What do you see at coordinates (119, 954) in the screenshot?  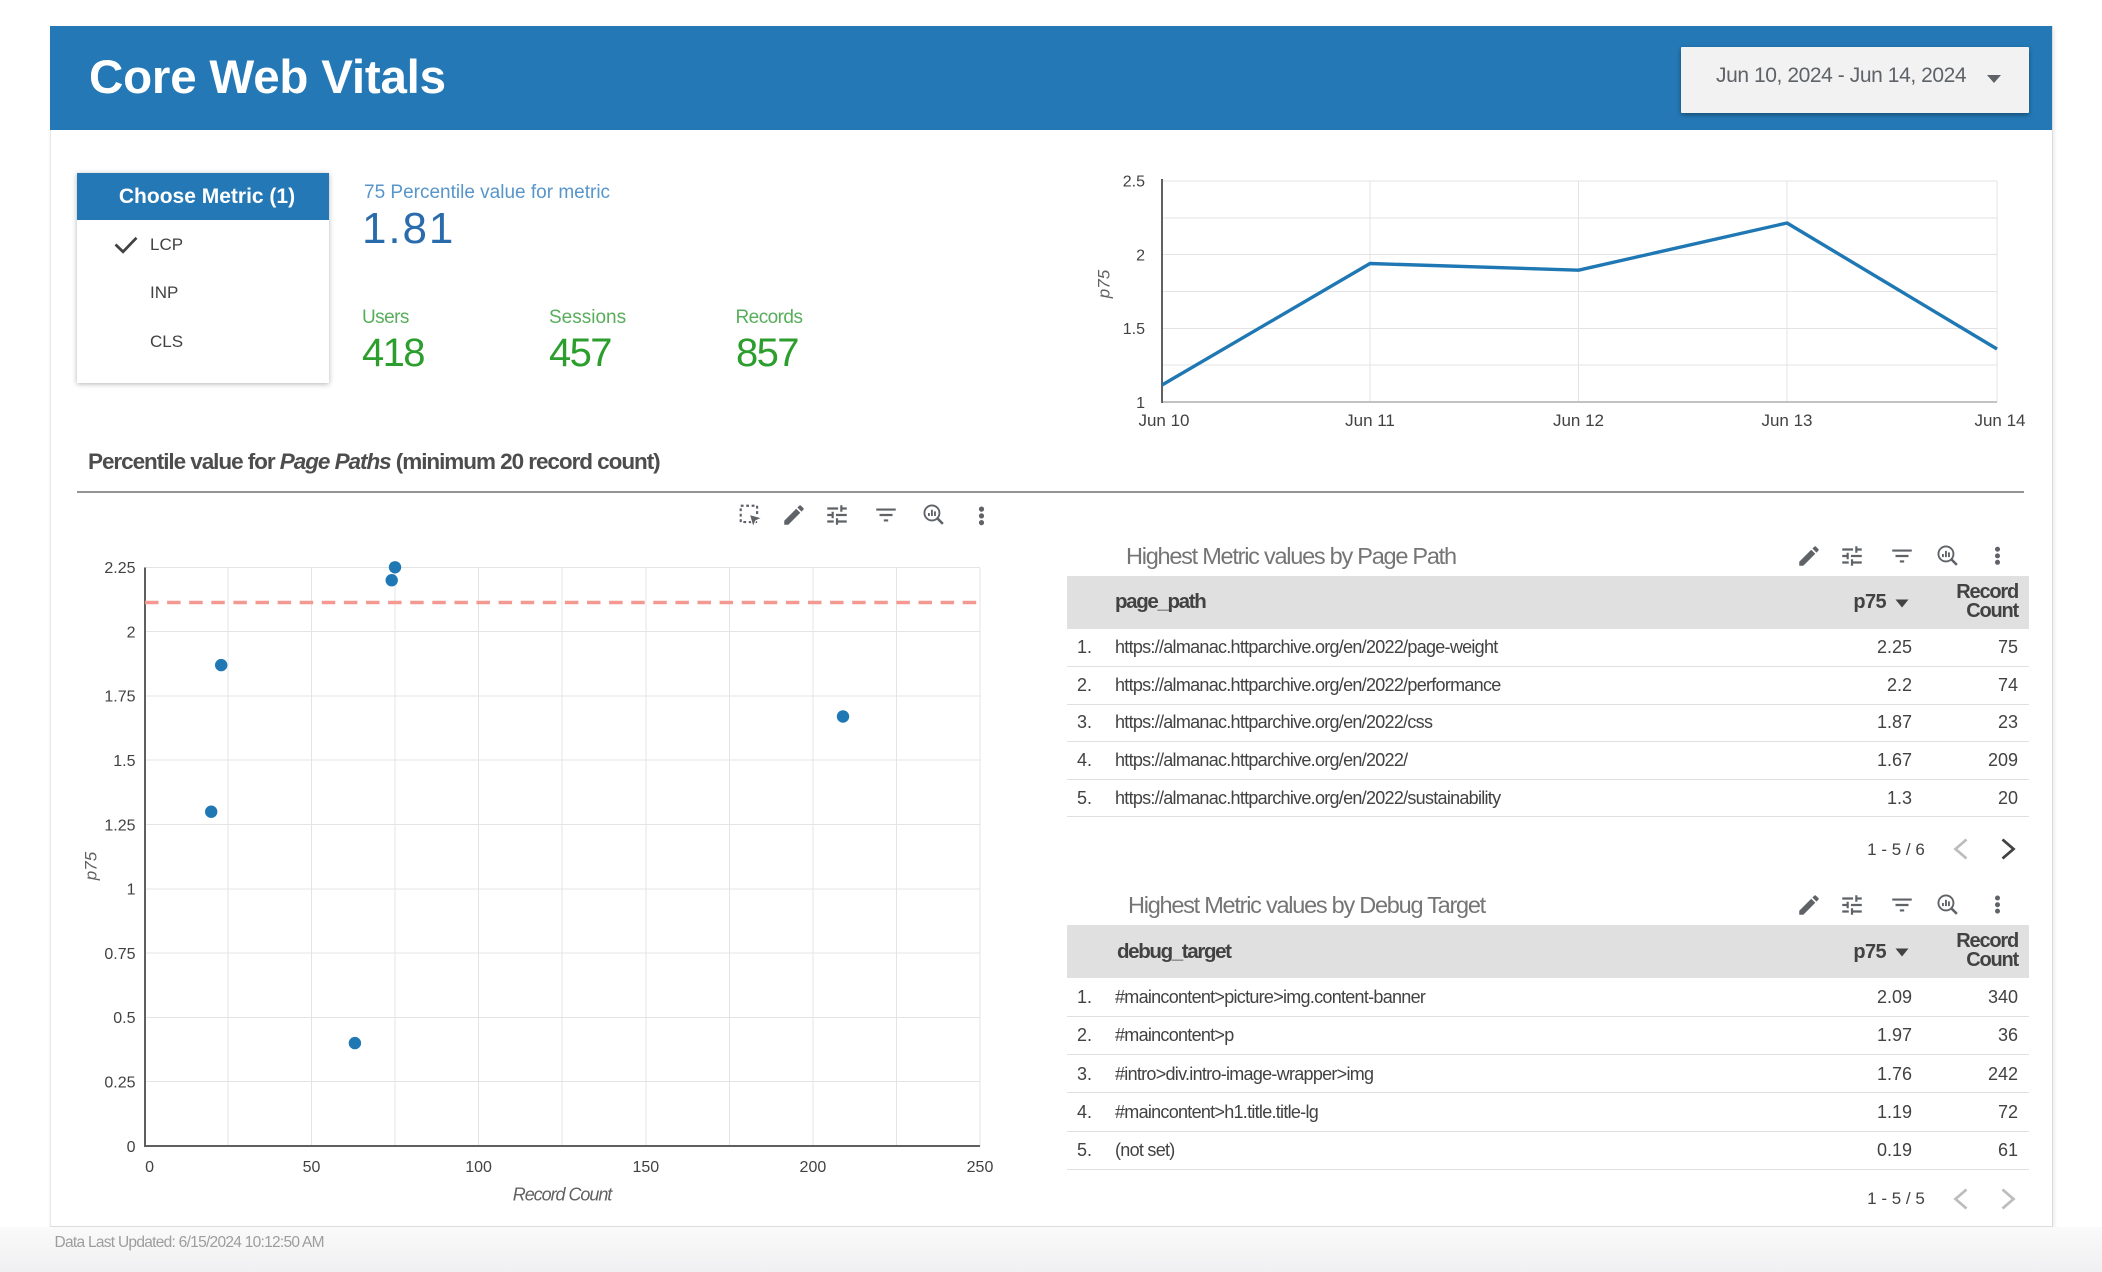 I see `svg-text: 0.75` at bounding box center [119, 954].